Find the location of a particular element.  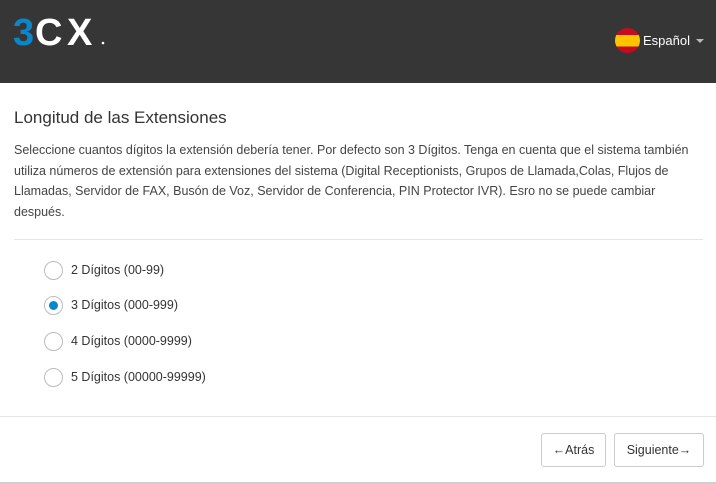

3cx-logo-graphic: 3 C X is located at coordinates (59, 31).